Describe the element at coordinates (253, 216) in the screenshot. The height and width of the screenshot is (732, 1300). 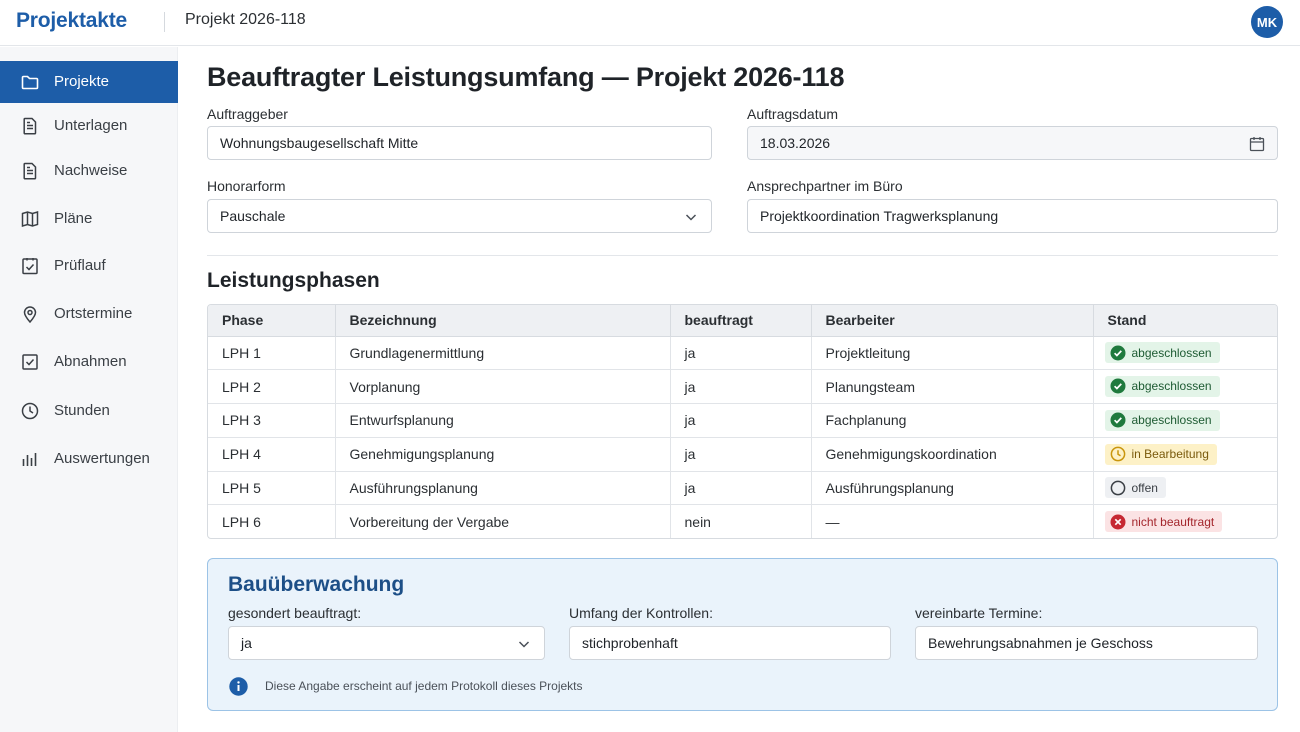
I see `honorarform-value: Pauschale` at that location.